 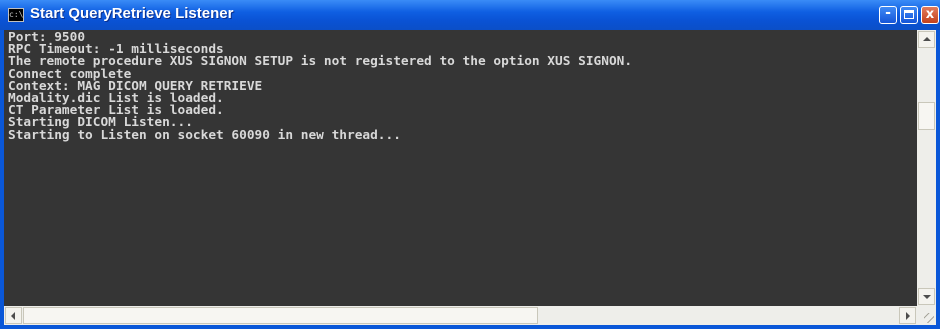 What do you see at coordinates (930, 15) in the screenshot?
I see `close-button: x` at bounding box center [930, 15].